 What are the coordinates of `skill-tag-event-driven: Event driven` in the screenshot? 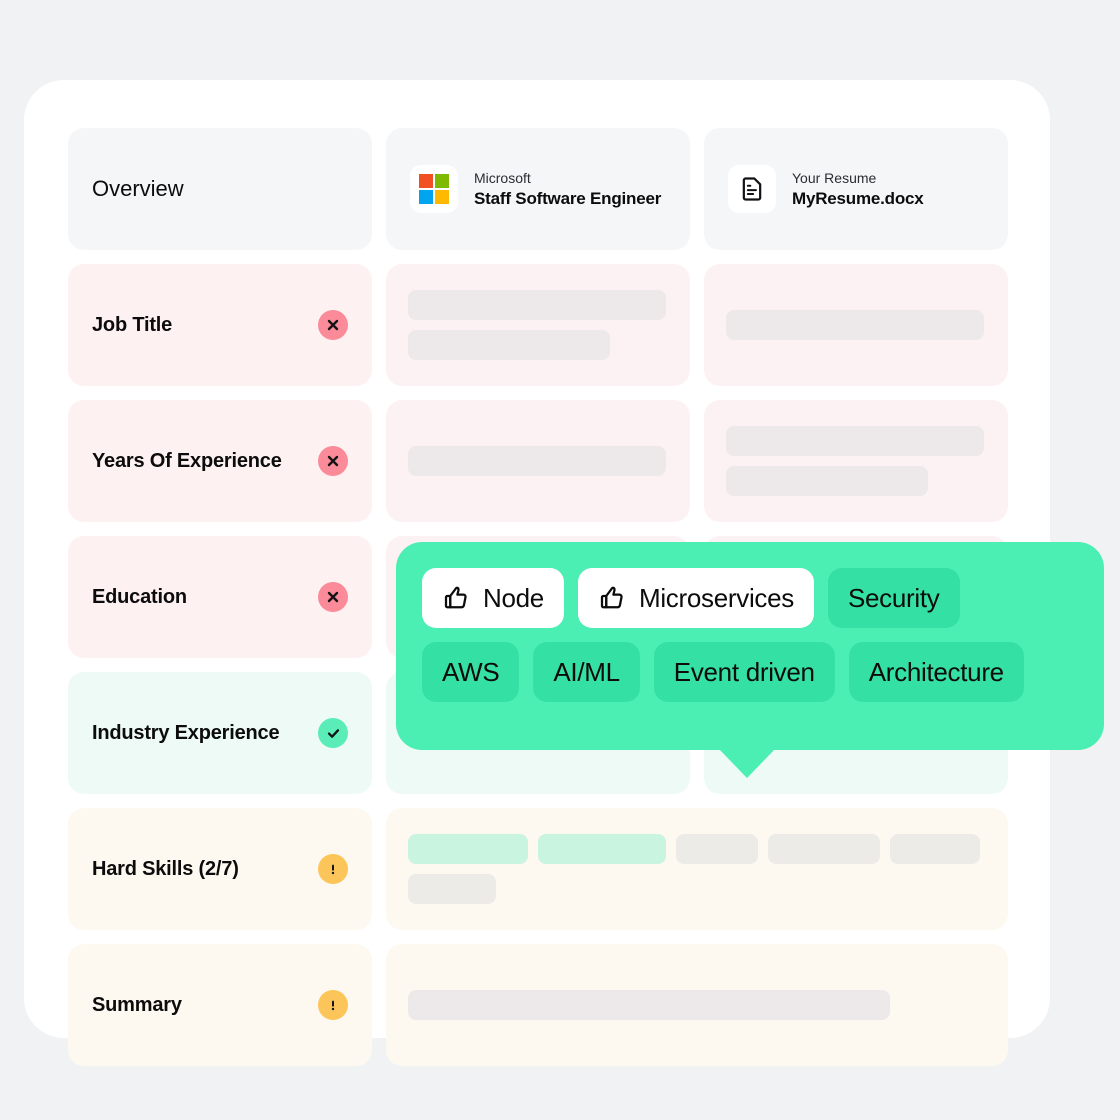 It's located at (744, 672).